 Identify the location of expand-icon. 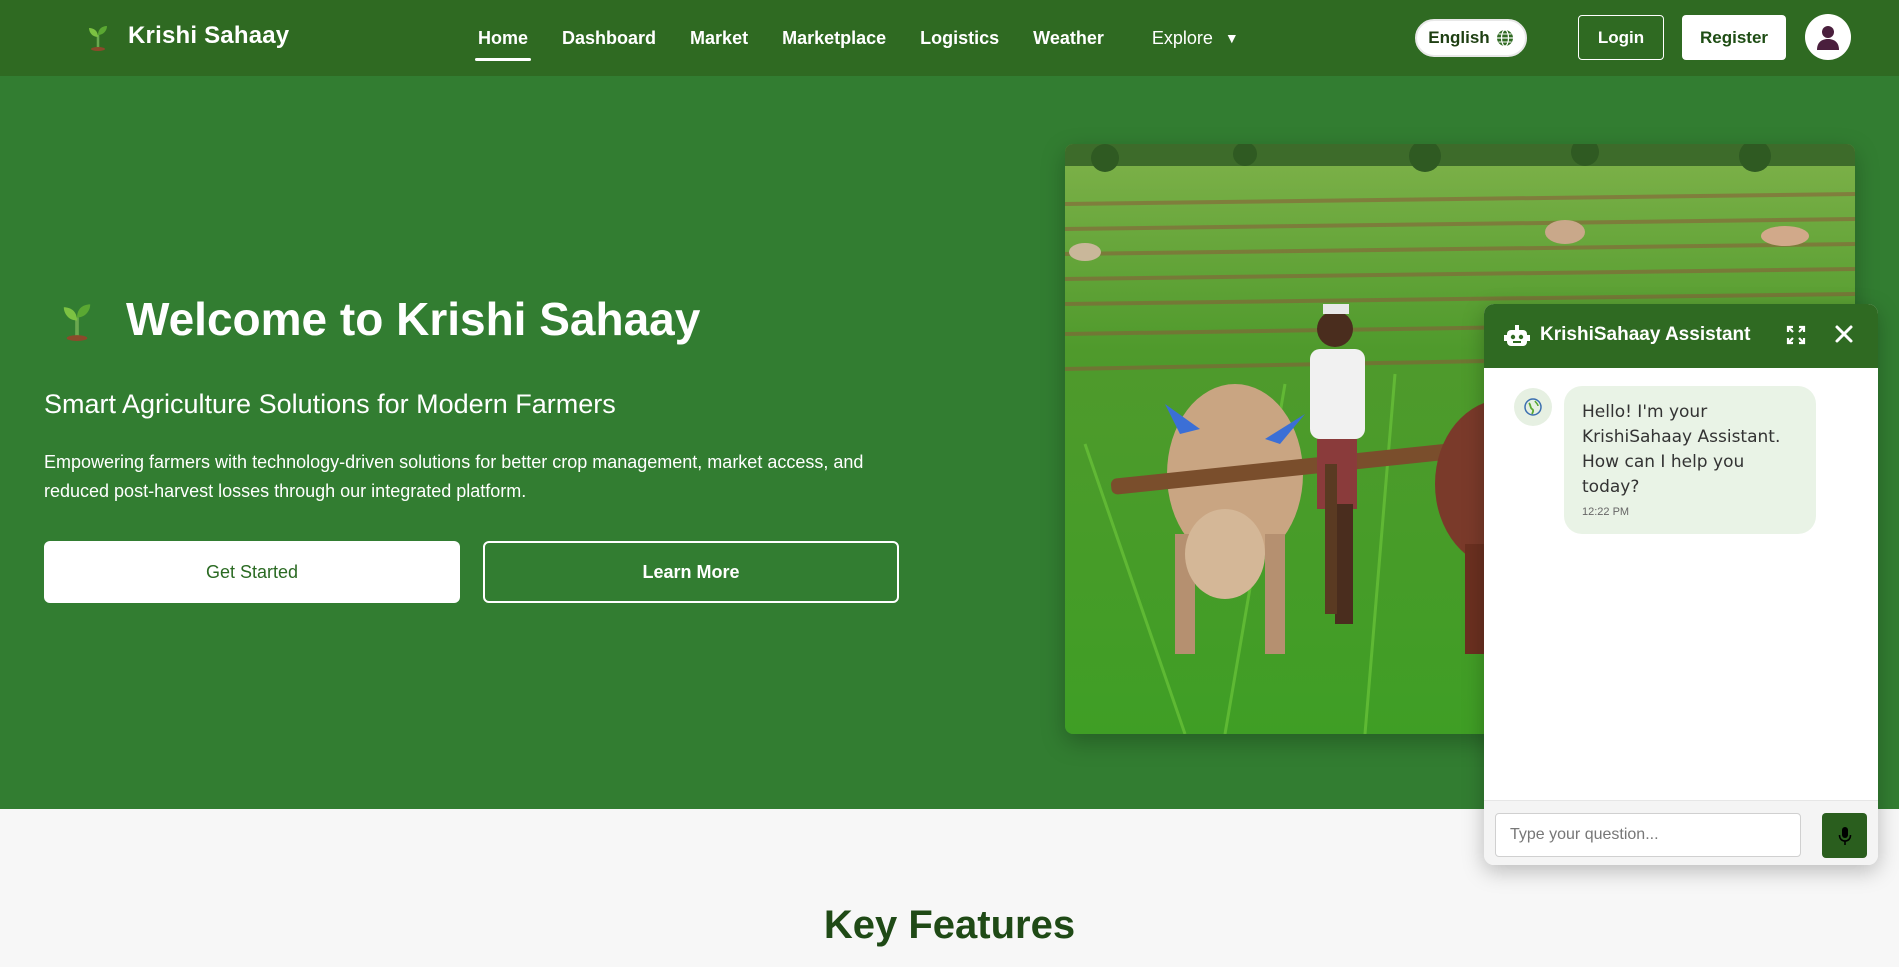
(1796, 335).